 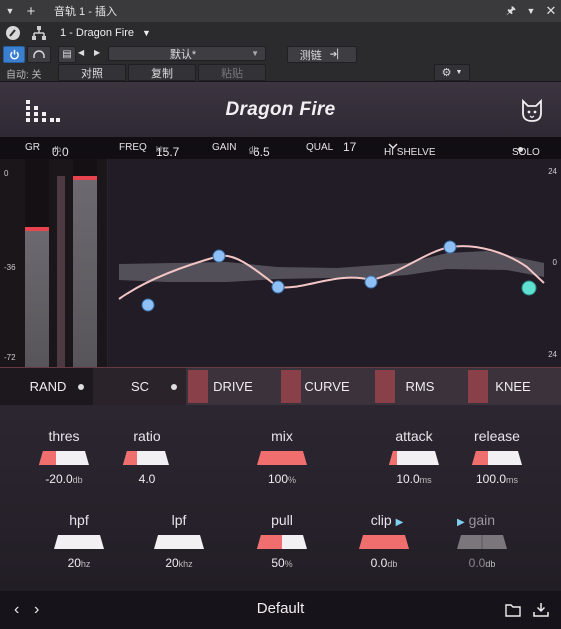 I want to click on gain-arrow-icon: ▶, so click(x=461, y=522).